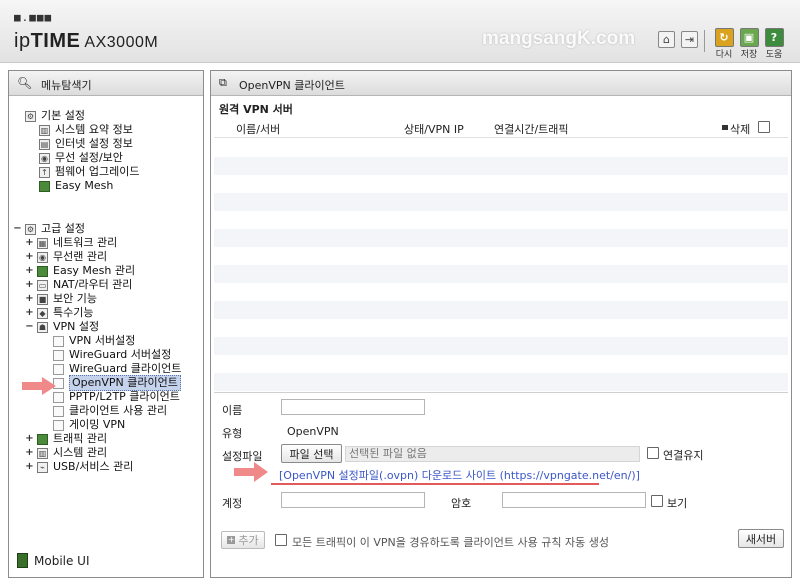 The width and height of the screenshot is (800, 586). What do you see at coordinates (666, 39) in the screenshot?
I see `home-icon: ⌂` at bounding box center [666, 39].